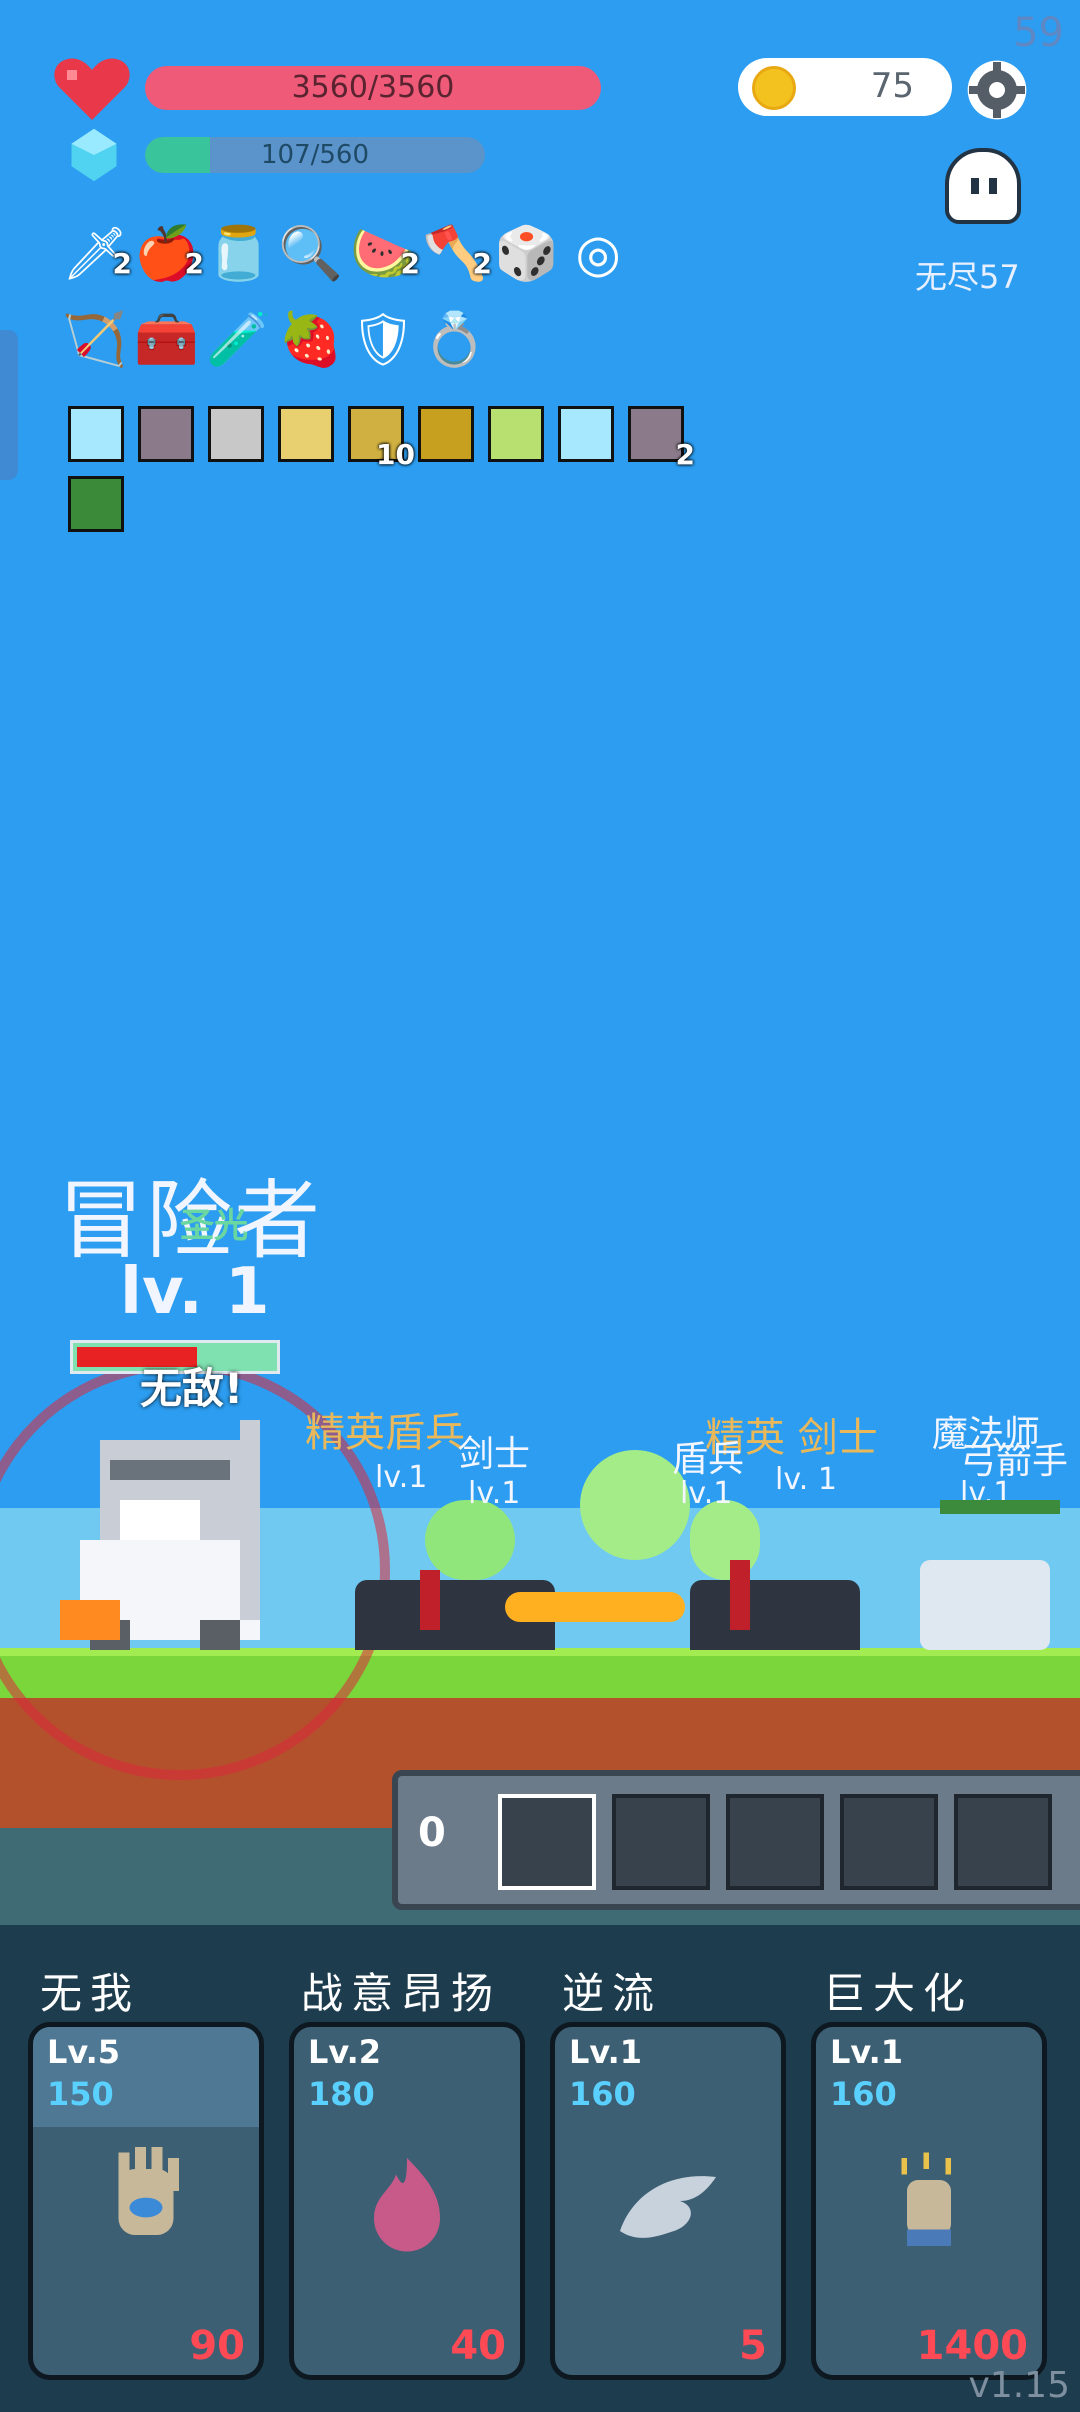  What do you see at coordinates (661, 438) in the screenshot?
I see `blade2-skill-icon: 2` at bounding box center [661, 438].